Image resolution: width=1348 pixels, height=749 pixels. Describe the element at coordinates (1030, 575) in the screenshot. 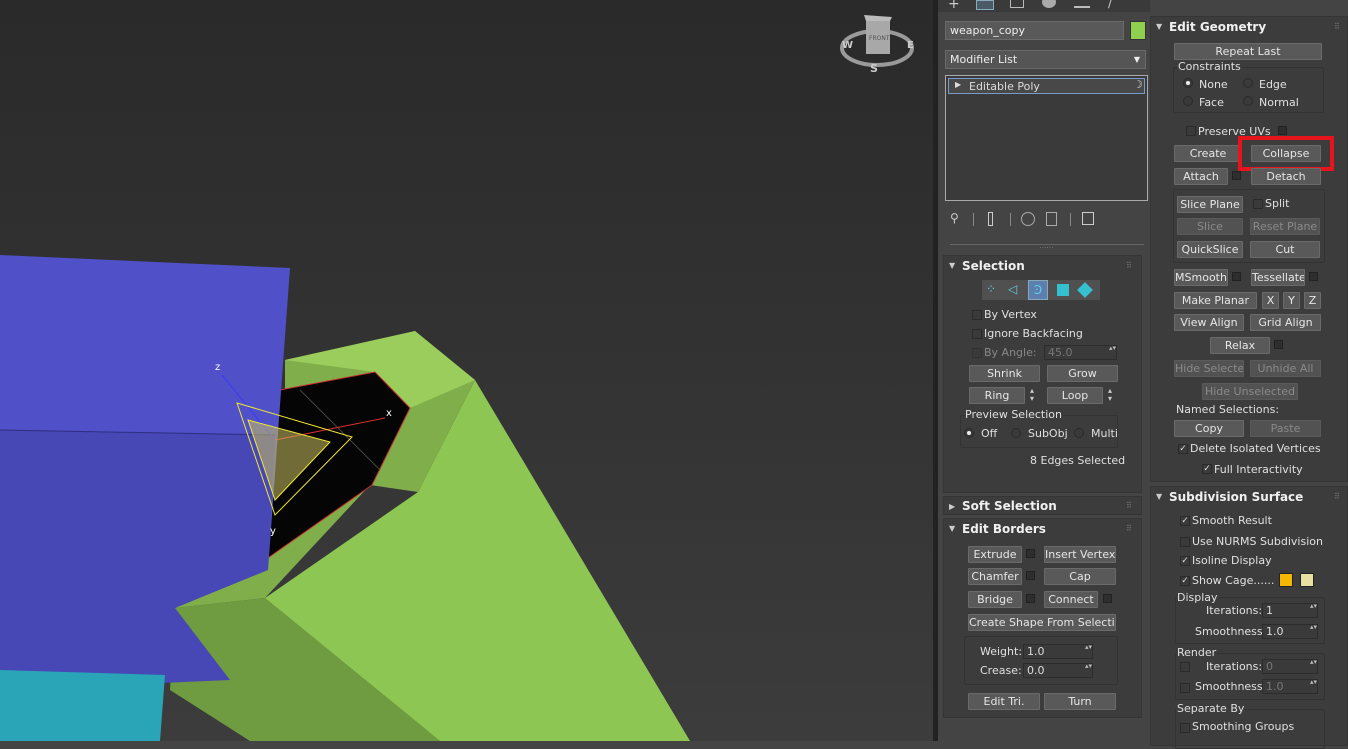

I see `chamfer-settings-icon` at that location.